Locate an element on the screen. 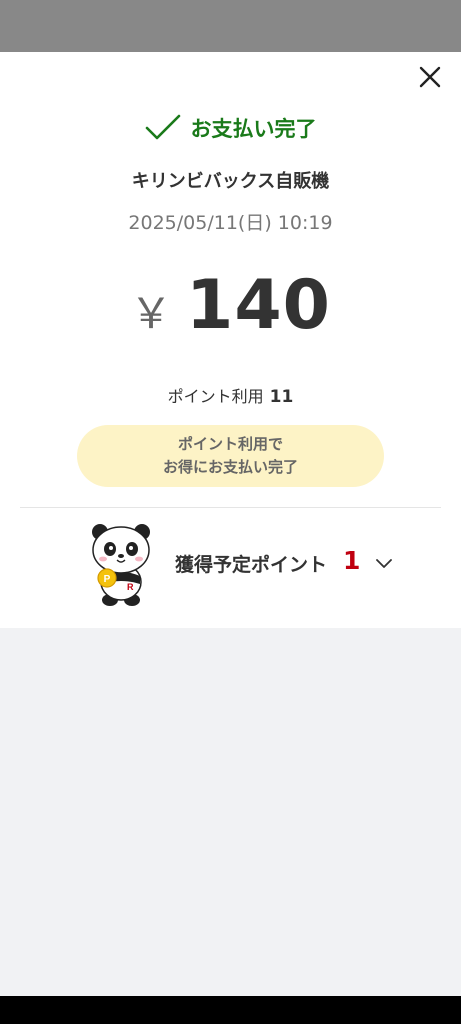 This screenshot has width=461, height=1024. payment-amount: ￥ 140 is located at coordinates (230, 311).